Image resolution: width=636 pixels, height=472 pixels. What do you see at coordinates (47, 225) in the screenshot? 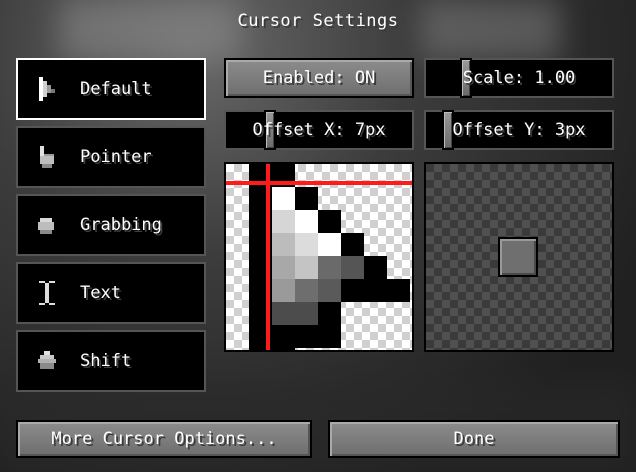
I see `grabbing-hand-icon` at bounding box center [47, 225].